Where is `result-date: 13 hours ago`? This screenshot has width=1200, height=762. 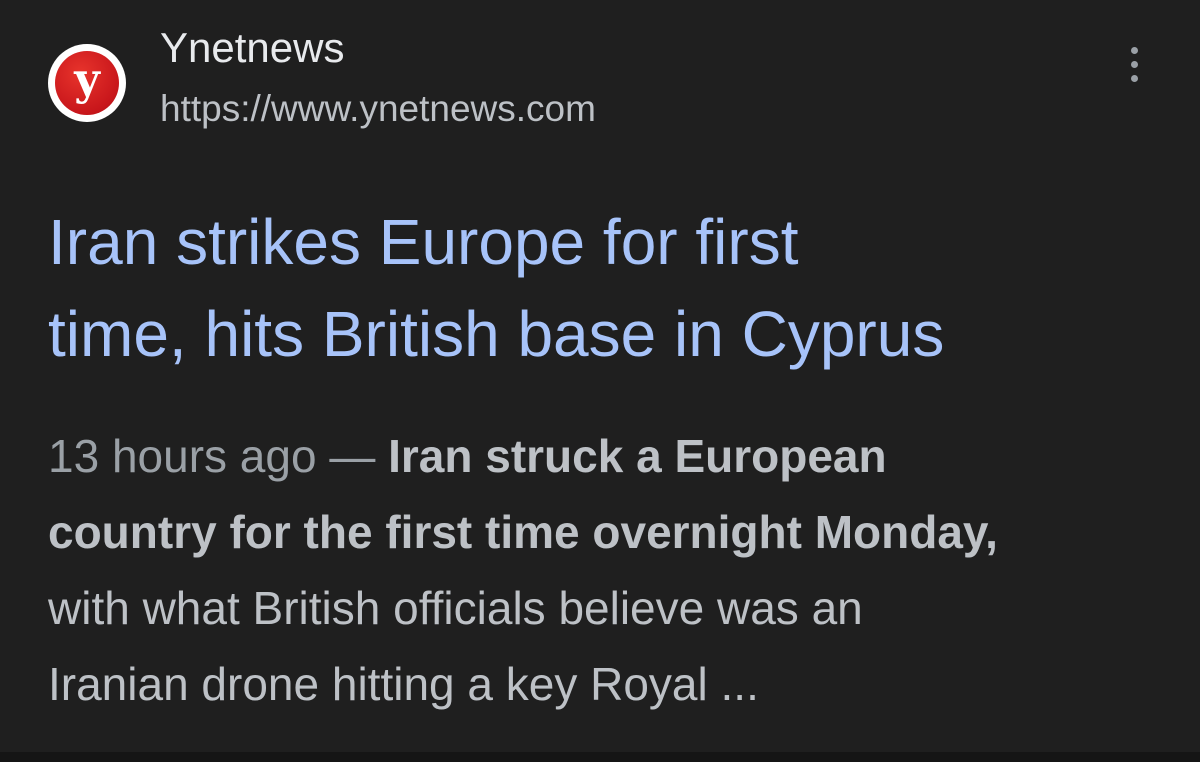 result-date: 13 hours ago is located at coordinates (182, 456).